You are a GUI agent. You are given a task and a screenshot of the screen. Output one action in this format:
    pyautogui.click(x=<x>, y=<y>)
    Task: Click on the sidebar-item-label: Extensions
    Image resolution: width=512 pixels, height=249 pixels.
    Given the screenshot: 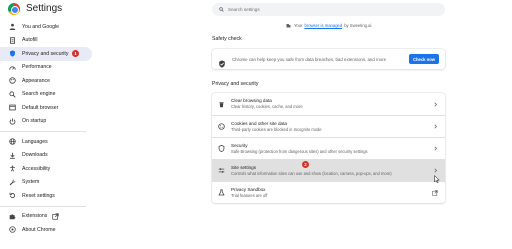 What is the action you would take?
    pyautogui.click(x=35, y=216)
    